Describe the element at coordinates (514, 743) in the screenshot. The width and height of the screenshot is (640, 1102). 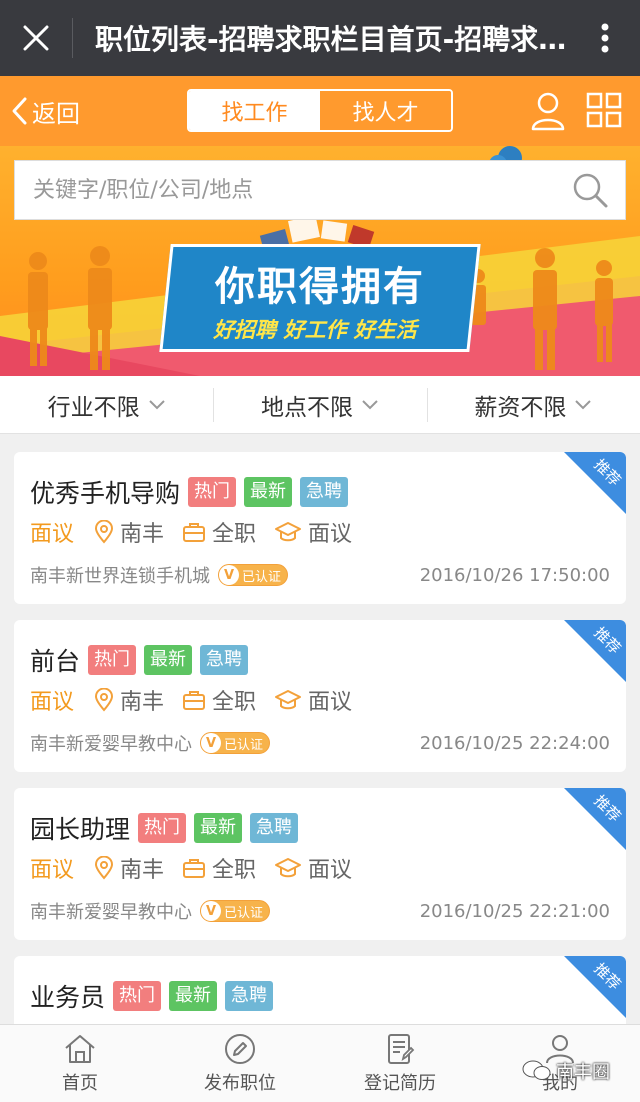
I see `post-time: 2016/10/25 22:24:00` at that location.